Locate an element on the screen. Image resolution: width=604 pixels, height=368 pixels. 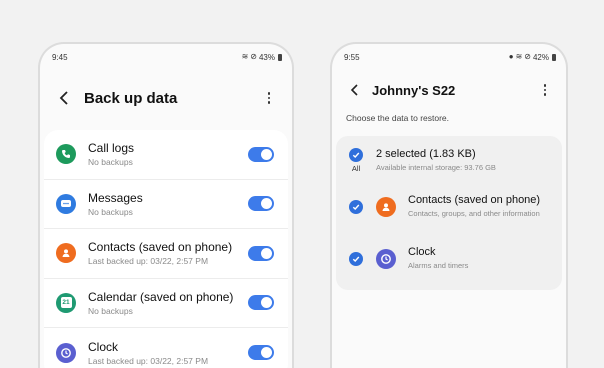
phone-icon is located at coordinates (66, 154).